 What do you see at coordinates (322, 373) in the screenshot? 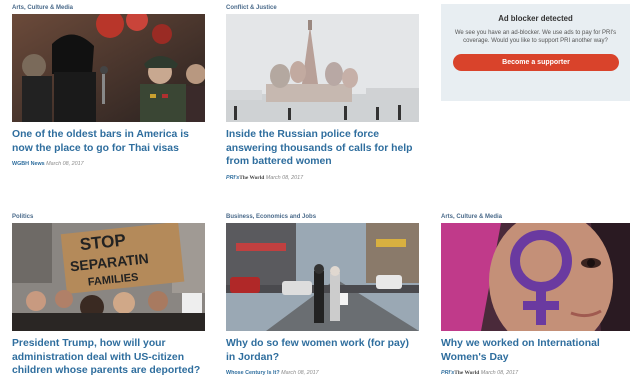
I see `story-meta: Whose Century Is It? March 08, 2017` at bounding box center [322, 373].